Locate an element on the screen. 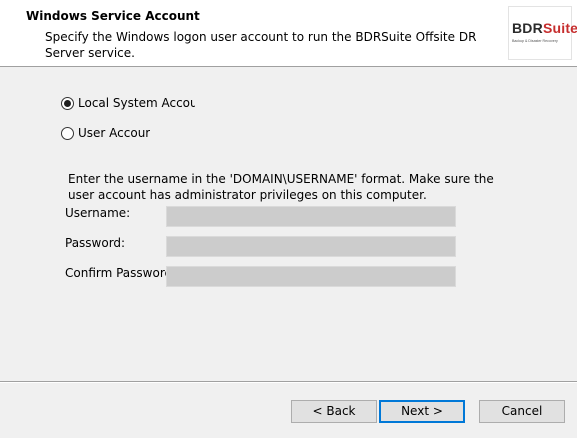 Image resolution: width=577 pixels, height=438 pixels. password-label: Password: is located at coordinates (95, 243).